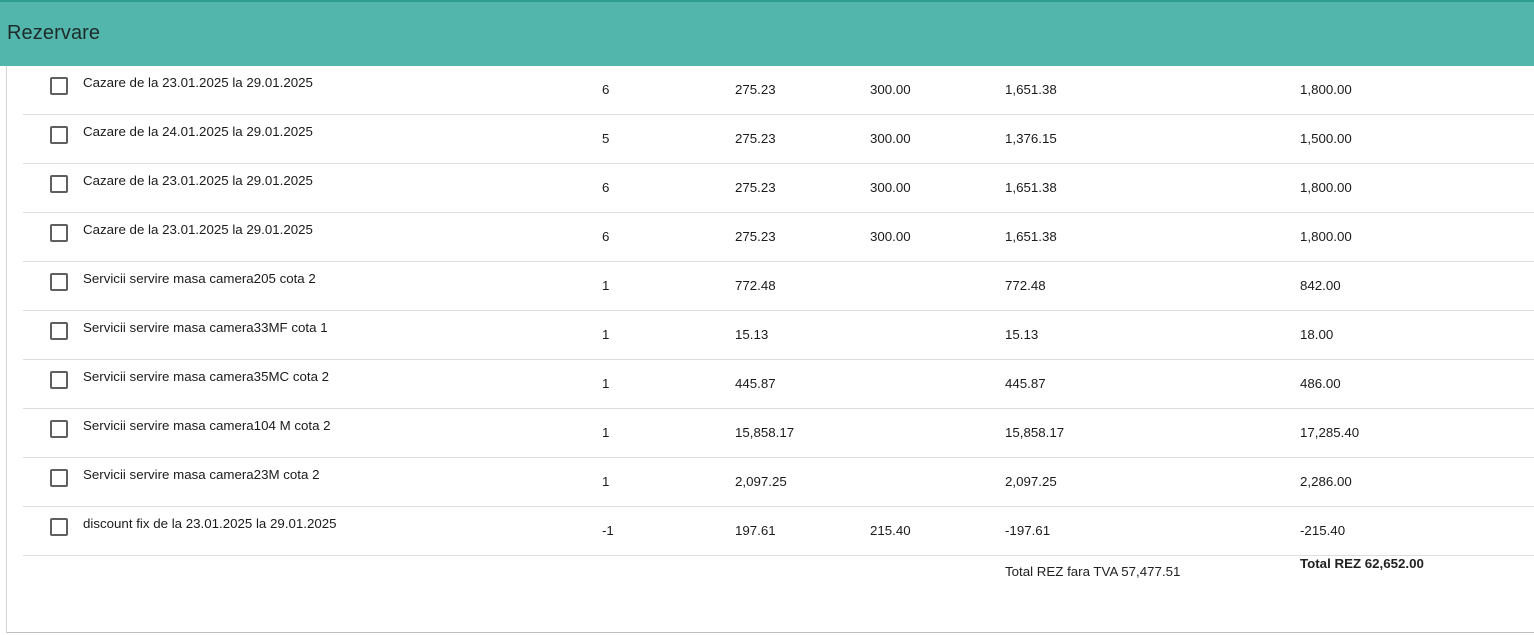 This screenshot has height=635, width=1534. I want to click on item-description: Servicii servire masa camera205 cota 2, so click(199, 278).